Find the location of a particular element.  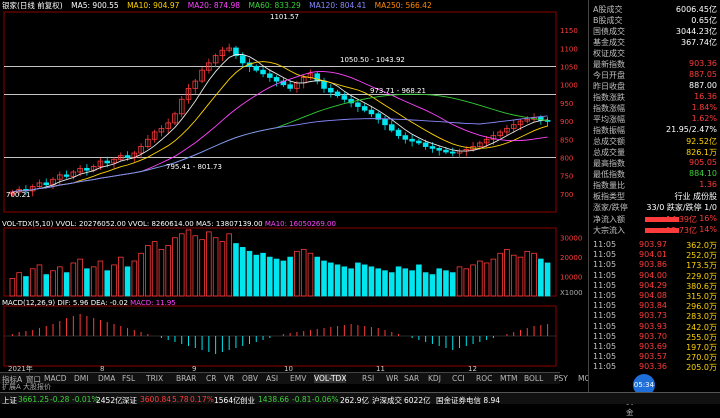

stat-label: 平均涨幅 is located at coordinates (609, 119).